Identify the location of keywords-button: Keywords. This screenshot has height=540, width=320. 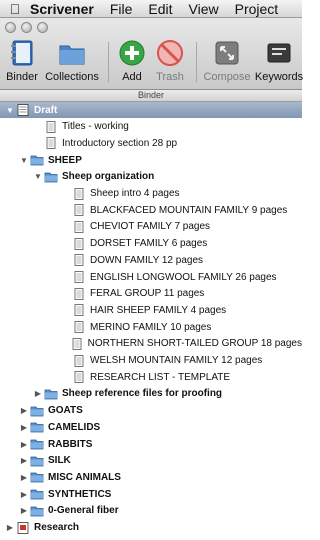
(279, 63).